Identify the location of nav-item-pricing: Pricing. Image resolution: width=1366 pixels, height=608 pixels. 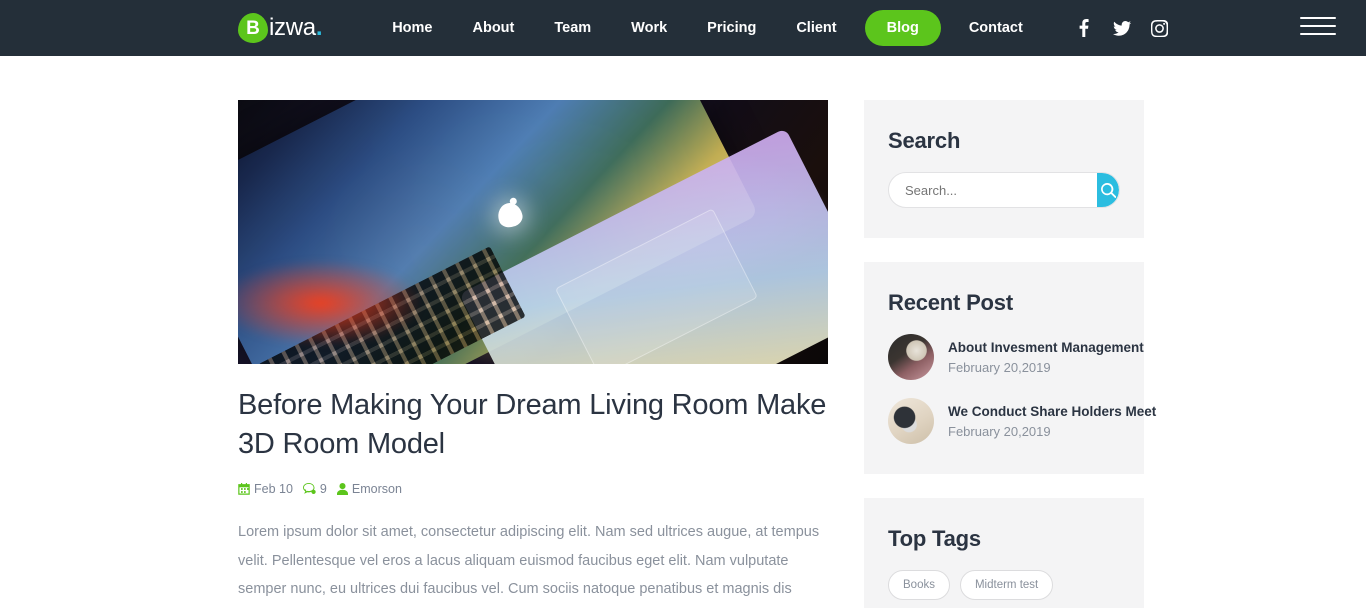
(731, 28).